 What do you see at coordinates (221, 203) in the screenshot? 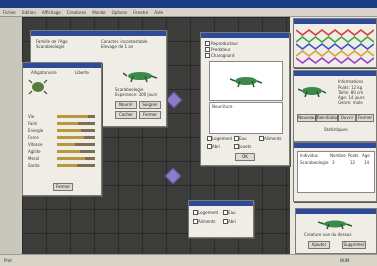
I see `filter-window-titlebar` at bounding box center [221, 203].